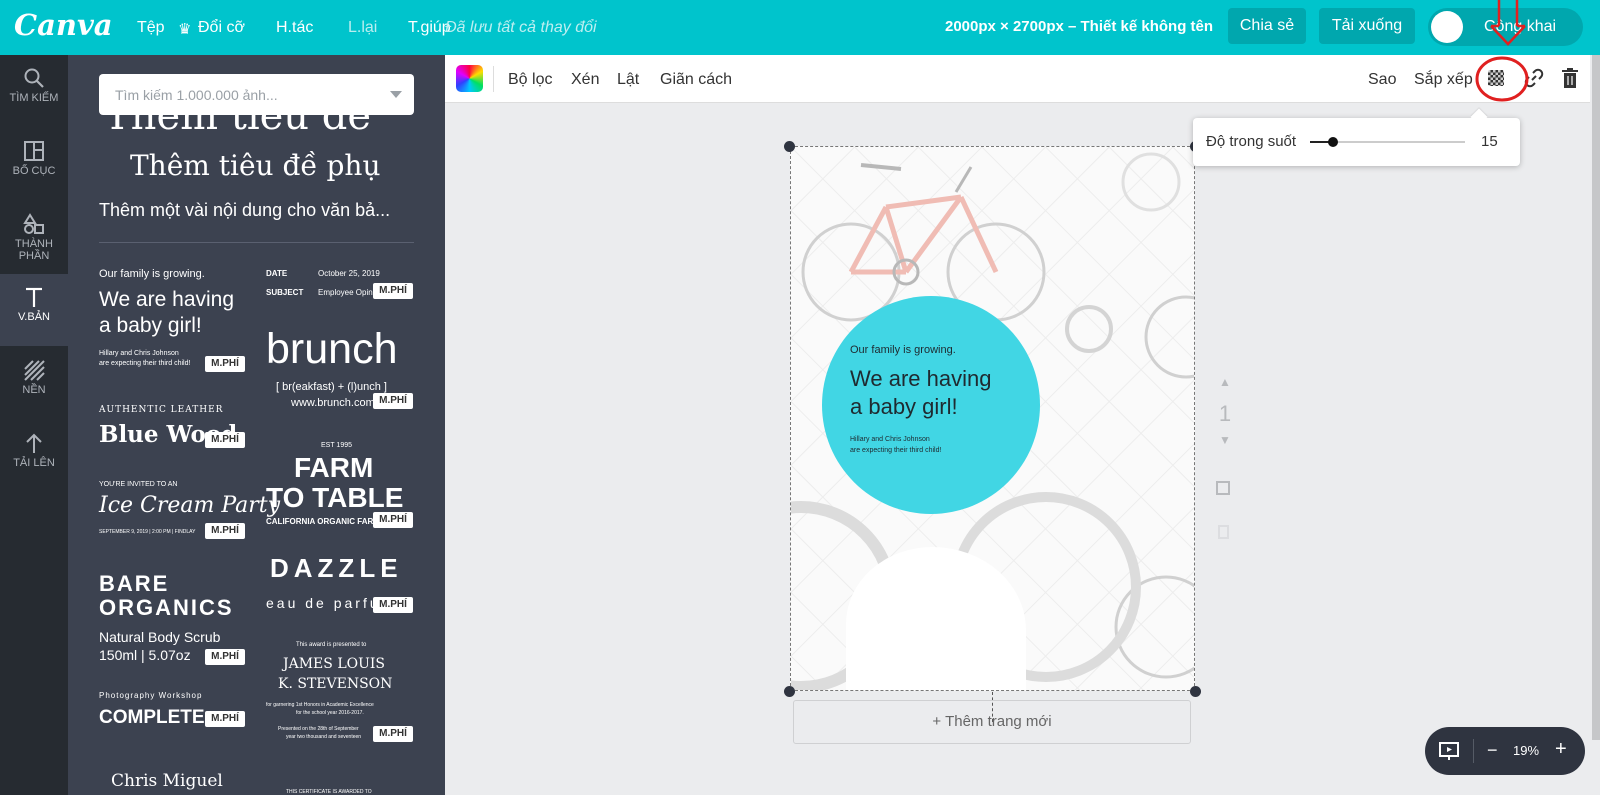 This screenshot has height=795, width=1600. Describe the element at coordinates (1367, 26) in the screenshot. I see `download-button: Tải xuống` at that location.